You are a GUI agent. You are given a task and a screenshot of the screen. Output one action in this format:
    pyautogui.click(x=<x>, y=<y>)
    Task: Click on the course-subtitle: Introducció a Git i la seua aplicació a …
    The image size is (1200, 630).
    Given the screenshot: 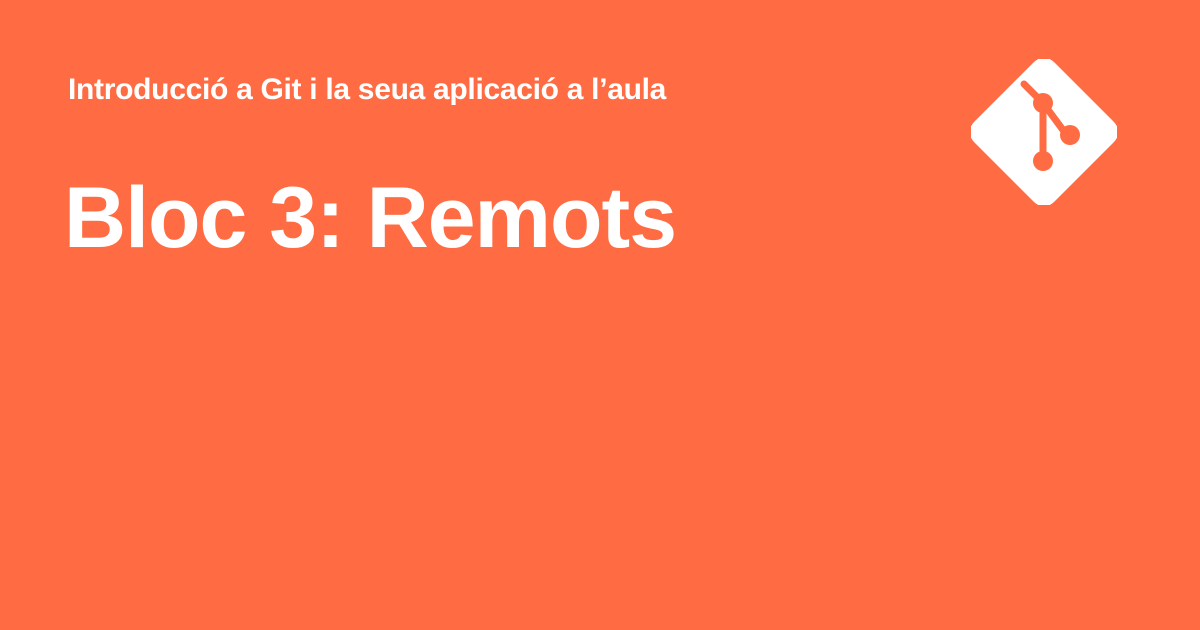 What is the action you would take?
    pyautogui.click(x=367, y=89)
    